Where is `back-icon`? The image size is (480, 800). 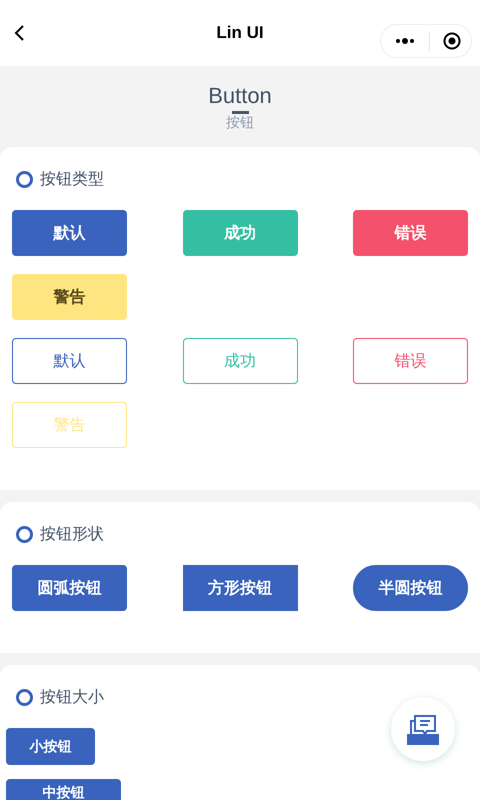
back-icon is located at coordinates (19, 33).